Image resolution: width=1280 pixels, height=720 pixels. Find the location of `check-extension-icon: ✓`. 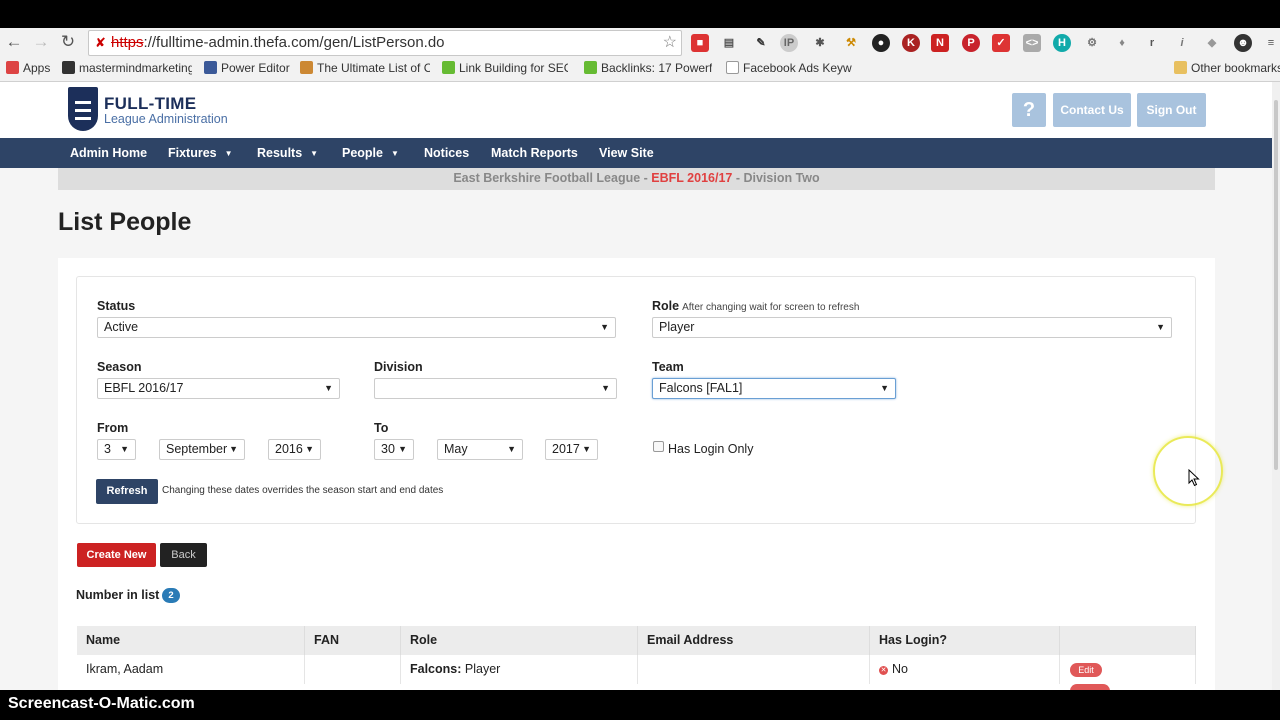

check-extension-icon: ✓ is located at coordinates (1001, 43).